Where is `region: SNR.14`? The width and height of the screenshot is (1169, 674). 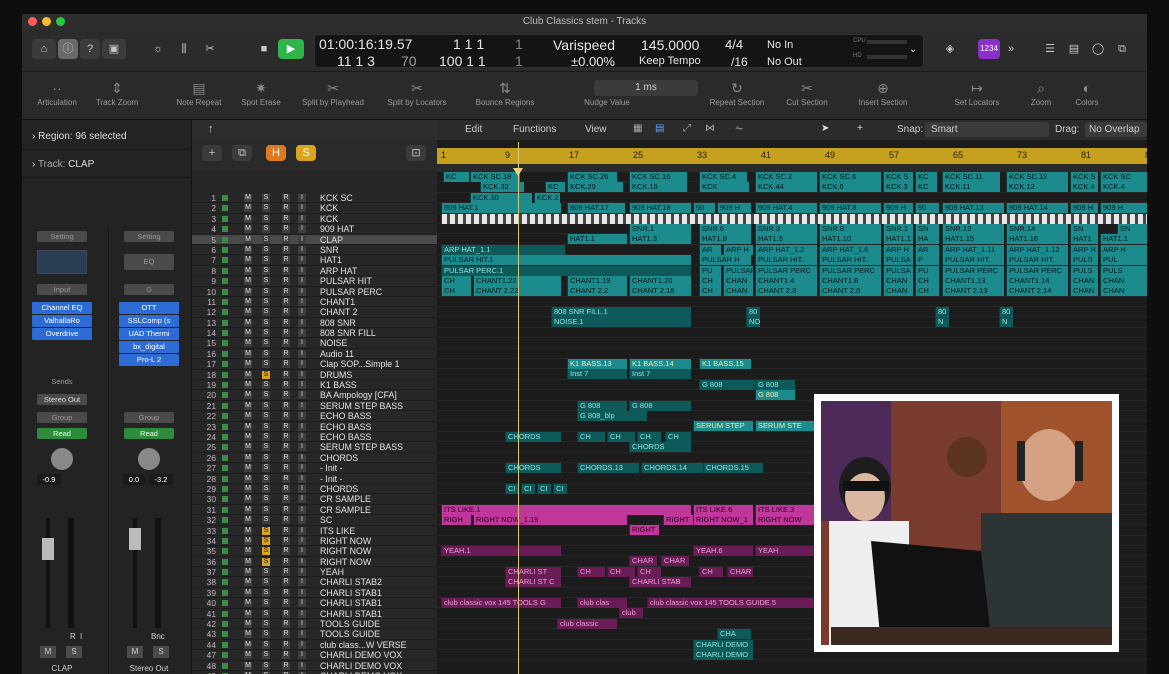 region: SNR.14 is located at coordinates (1037, 228).